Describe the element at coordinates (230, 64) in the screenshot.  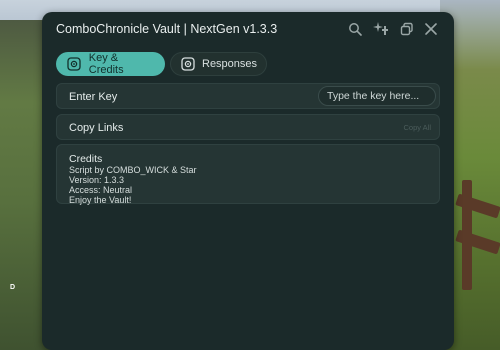
I see `tab-label: Responses` at that location.